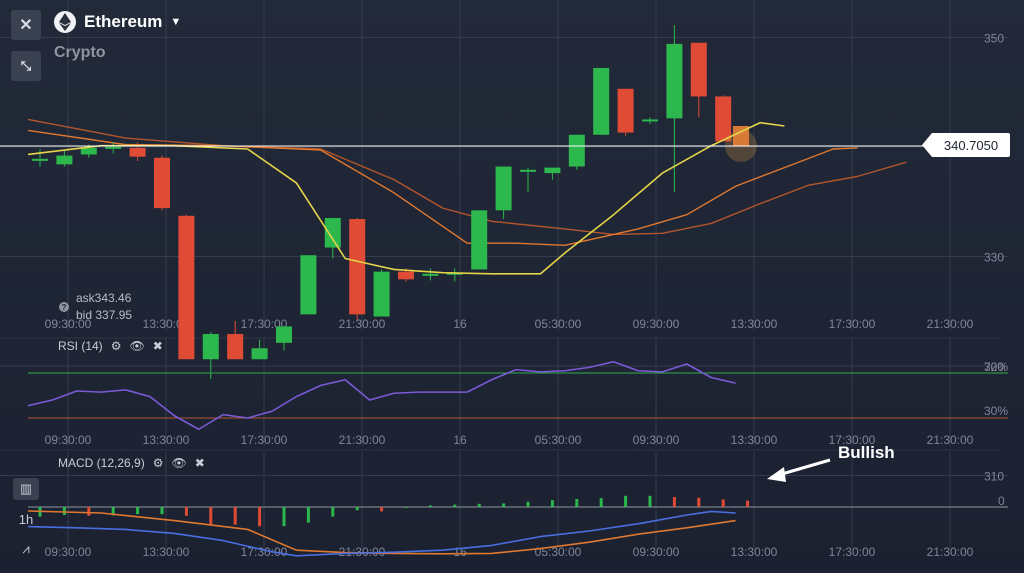 Image resolution: width=1024 pixels, height=573 pixels. What do you see at coordinates (381, 395) in the screenshot?
I see `rsi-line` at bounding box center [381, 395].